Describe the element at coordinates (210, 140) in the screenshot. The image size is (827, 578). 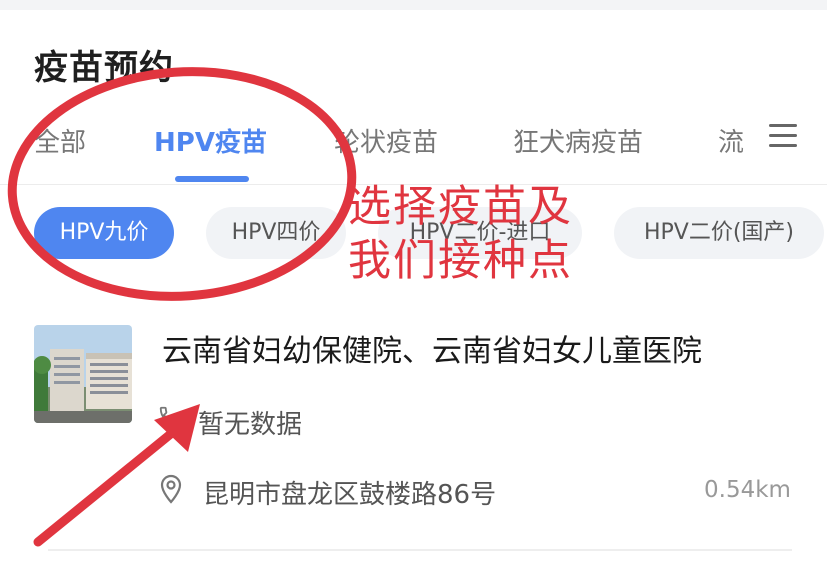
I see `tab-hpv: HPV疫苗` at that location.